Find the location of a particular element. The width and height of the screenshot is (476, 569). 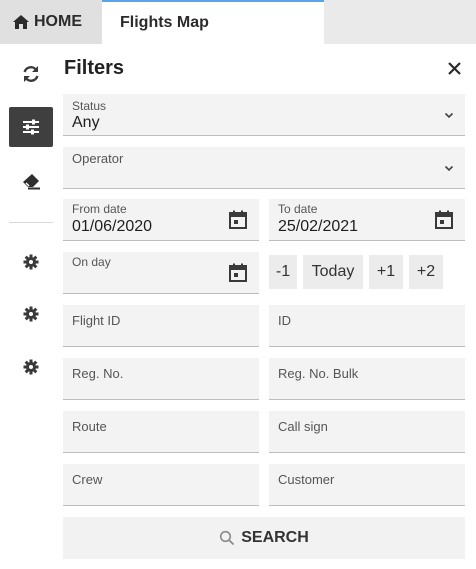

close-button is located at coordinates (454, 68).